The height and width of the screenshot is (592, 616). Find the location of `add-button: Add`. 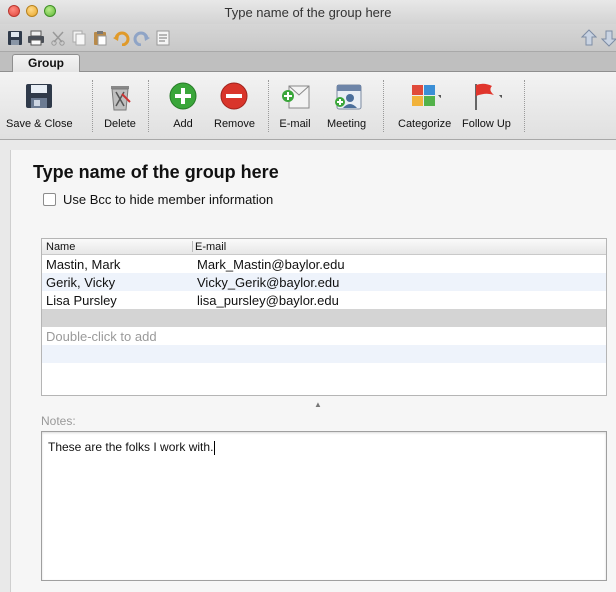

add-button: Add is located at coordinates (183, 105).